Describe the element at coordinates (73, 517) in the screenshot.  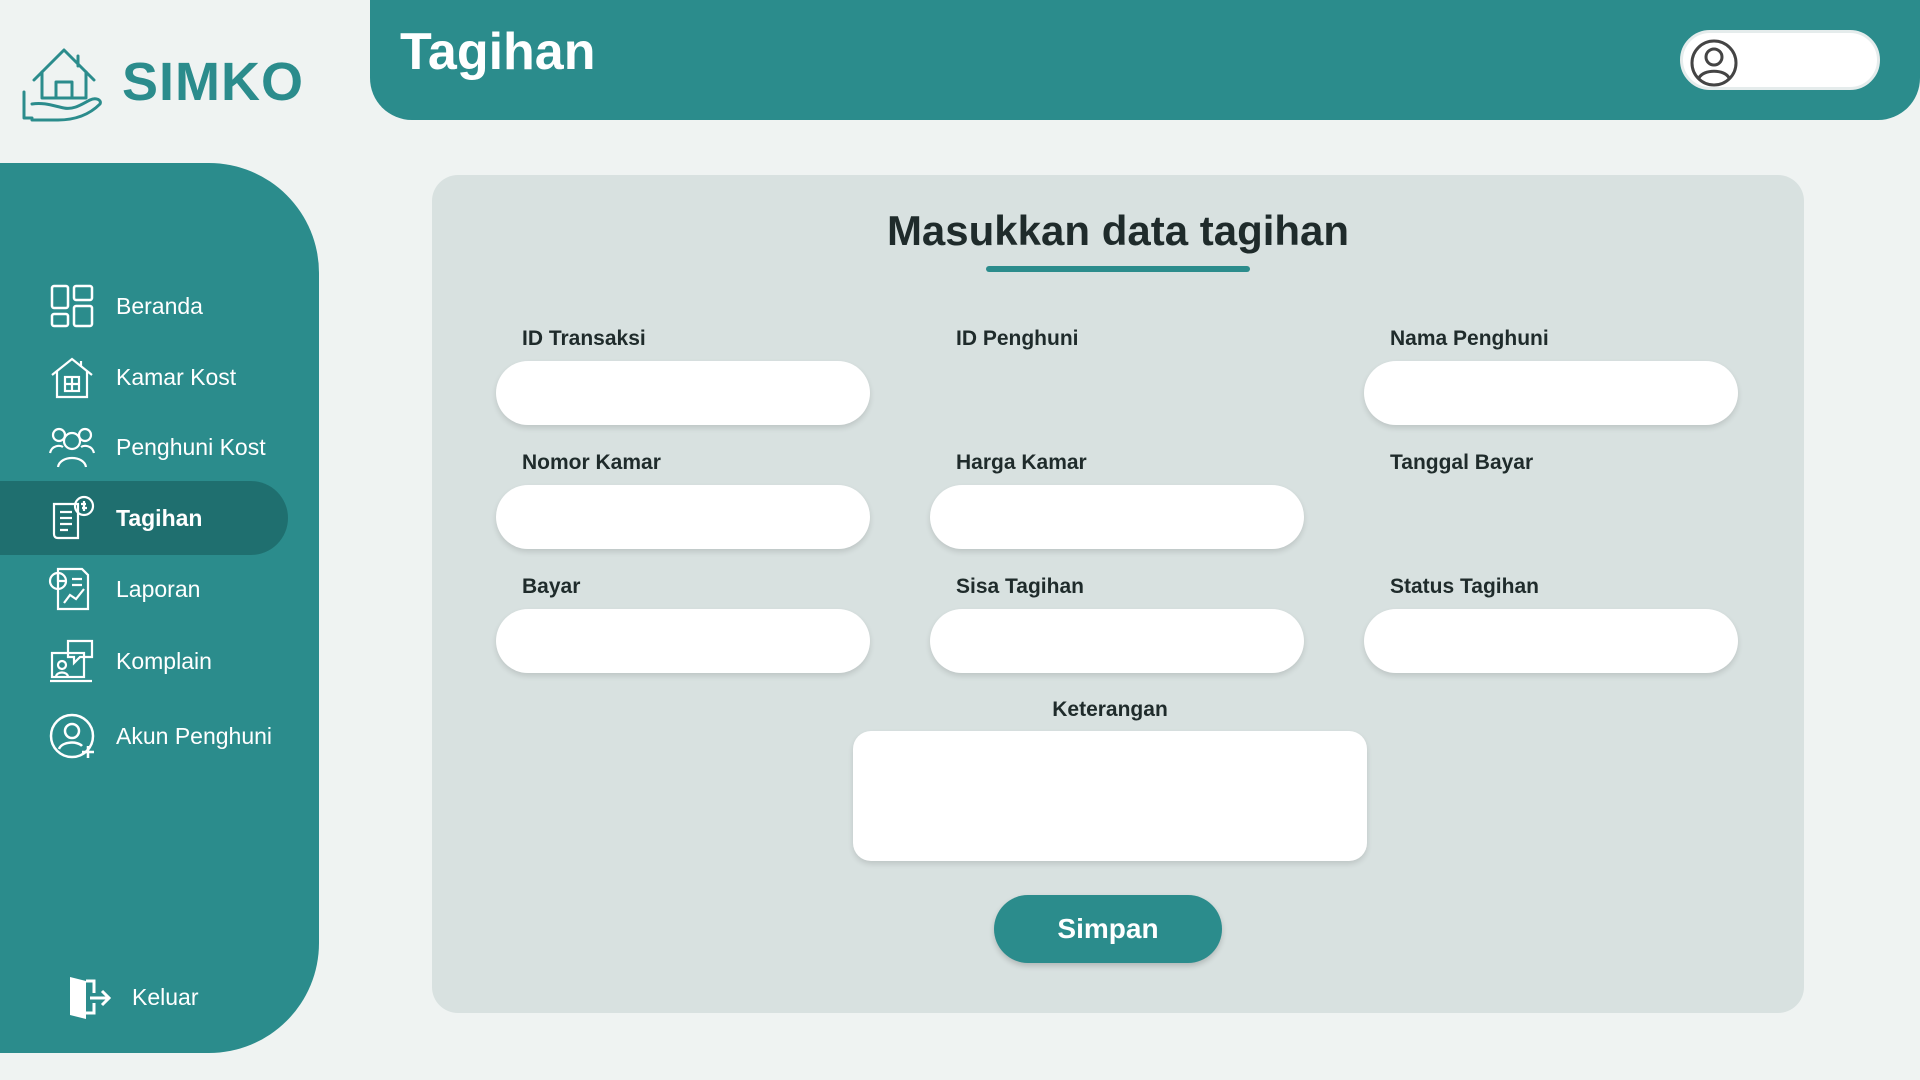
I see `invoice-icon` at that location.